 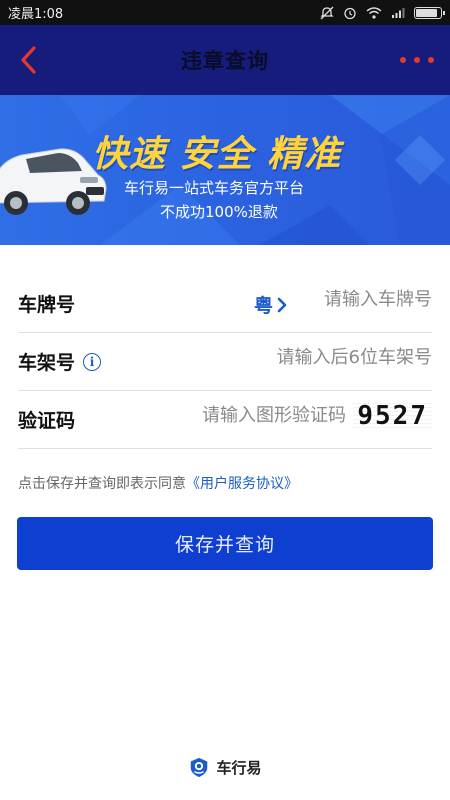 What do you see at coordinates (28, 60) in the screenshot?
I see `chevron-left-icon` at bounding box center [28, 60].